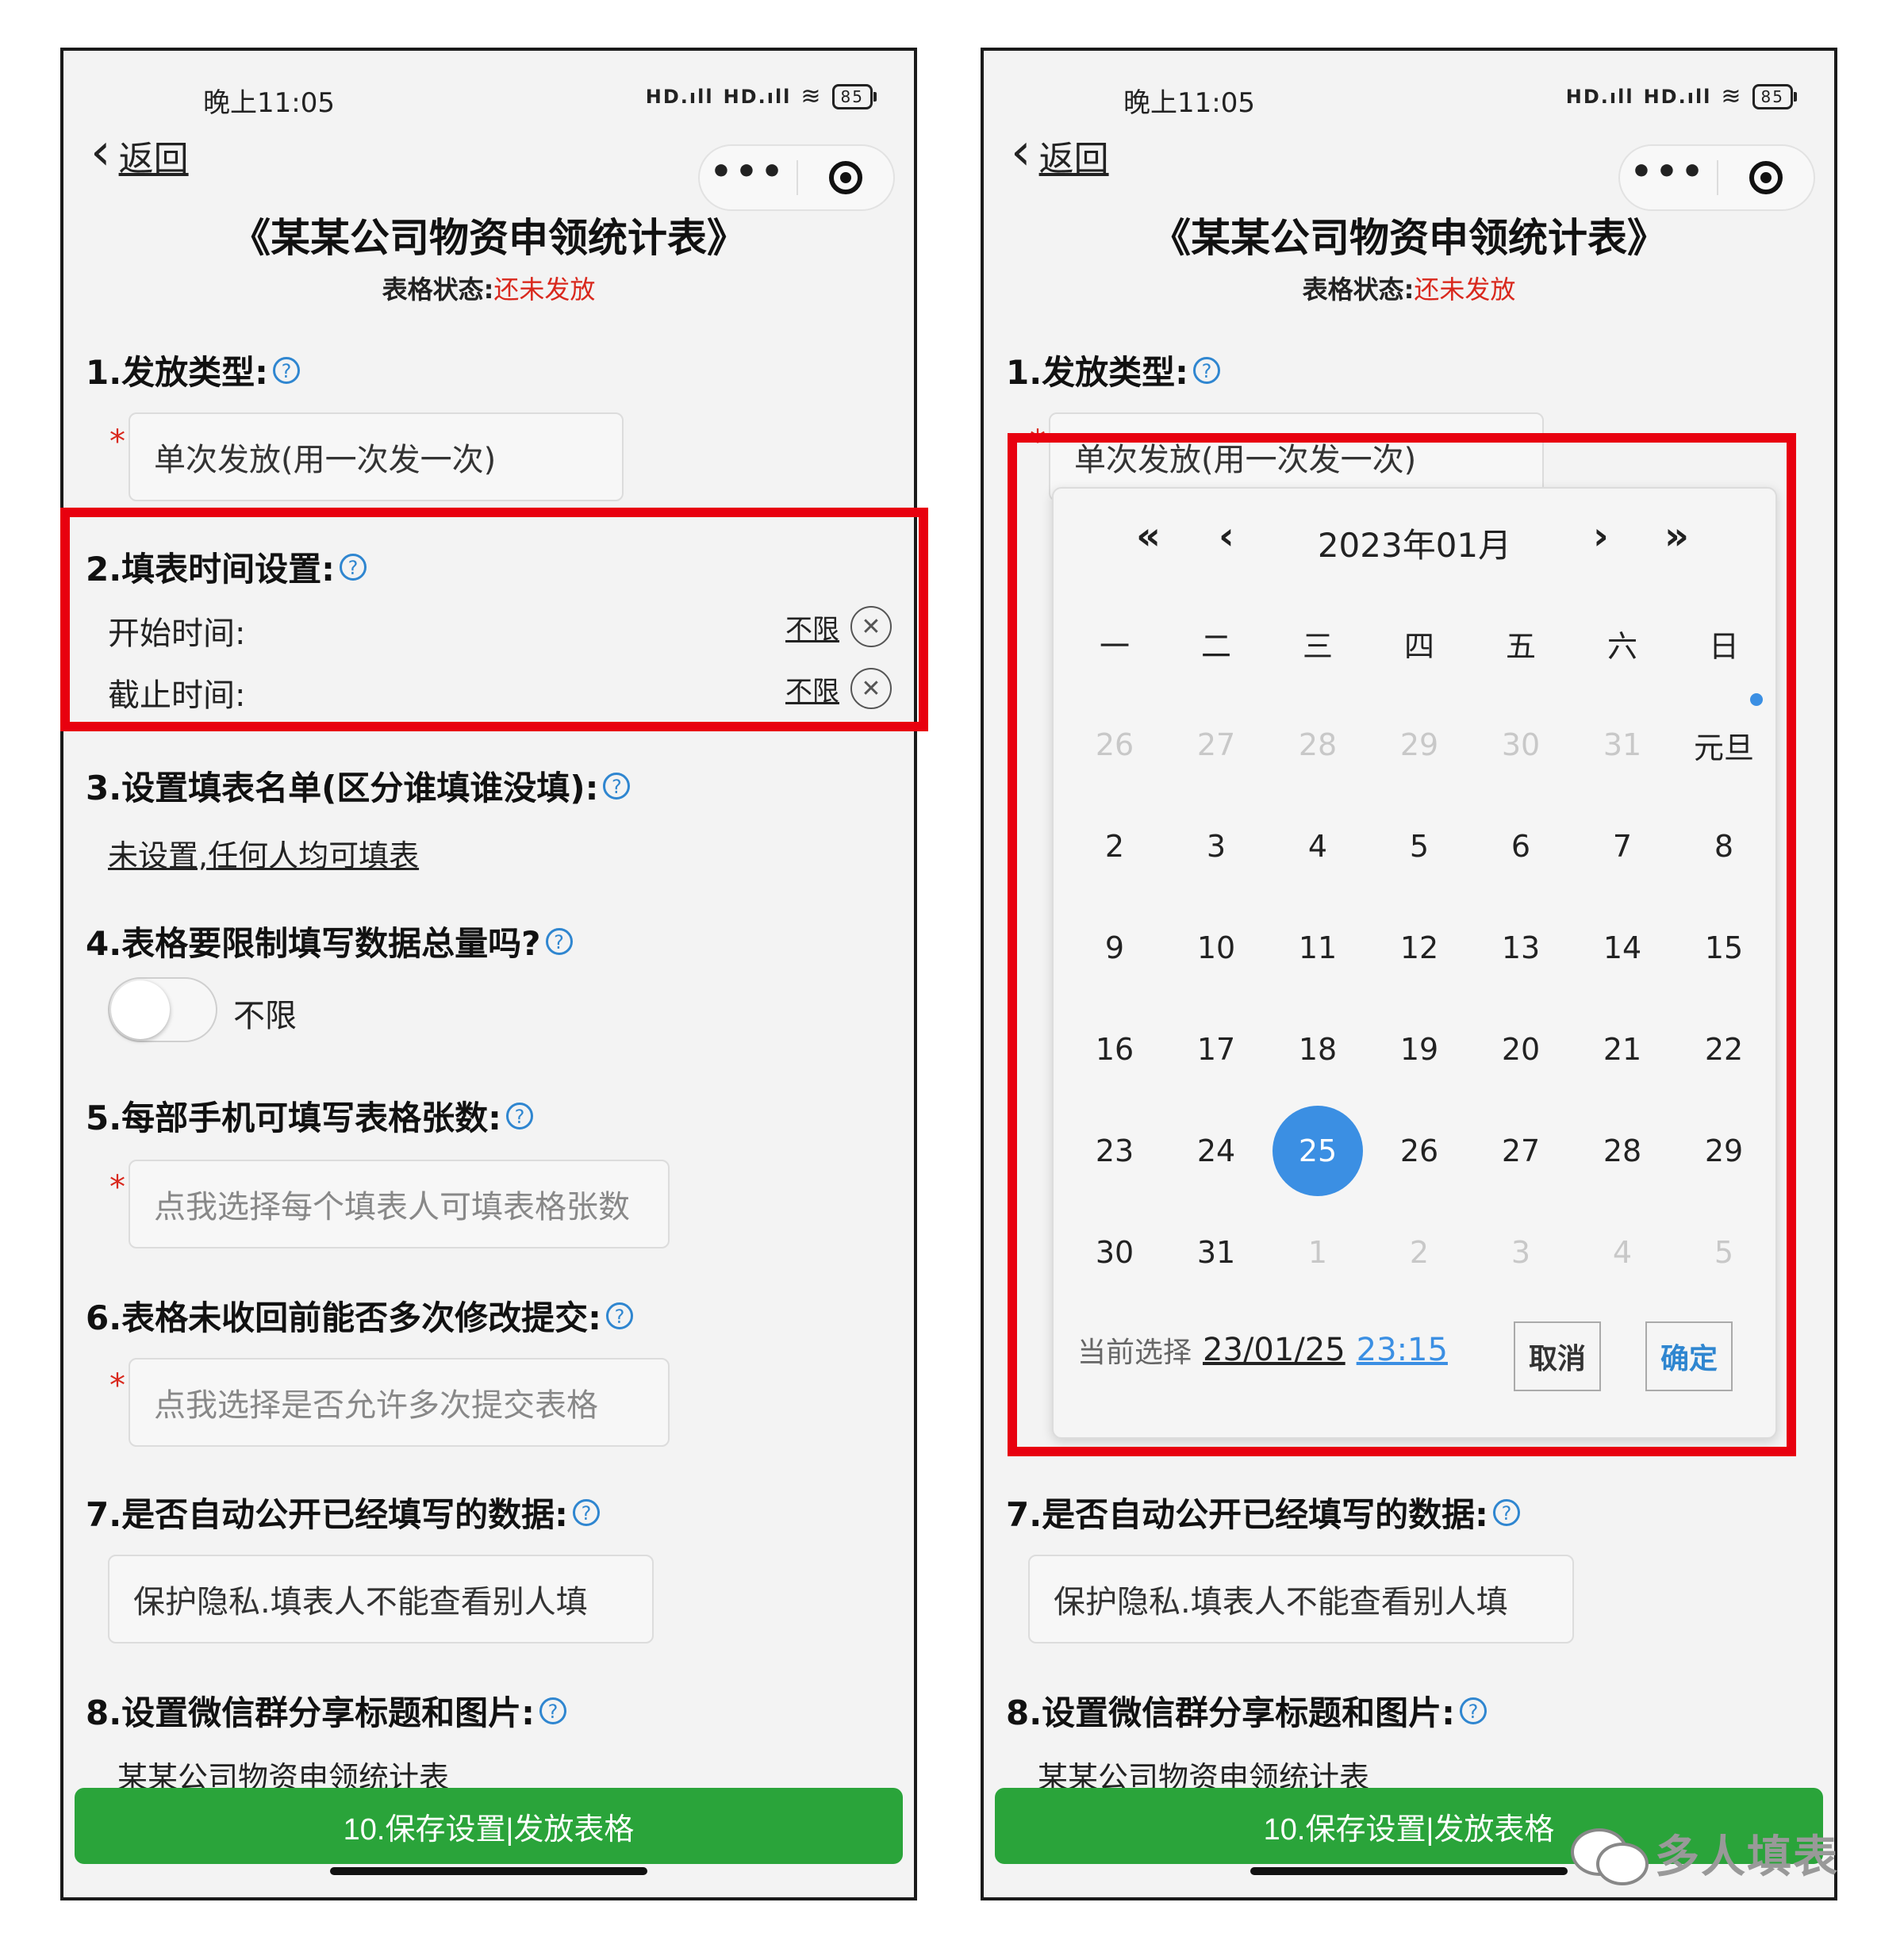 The height and width of the screenshot is (1956, 1904). What do you see at coordinates (399, 1204) in the screenshot?
I see `per-phone-count-select: 点我选择每个填表人可填表格张数` at bounding box center [399, 1204].